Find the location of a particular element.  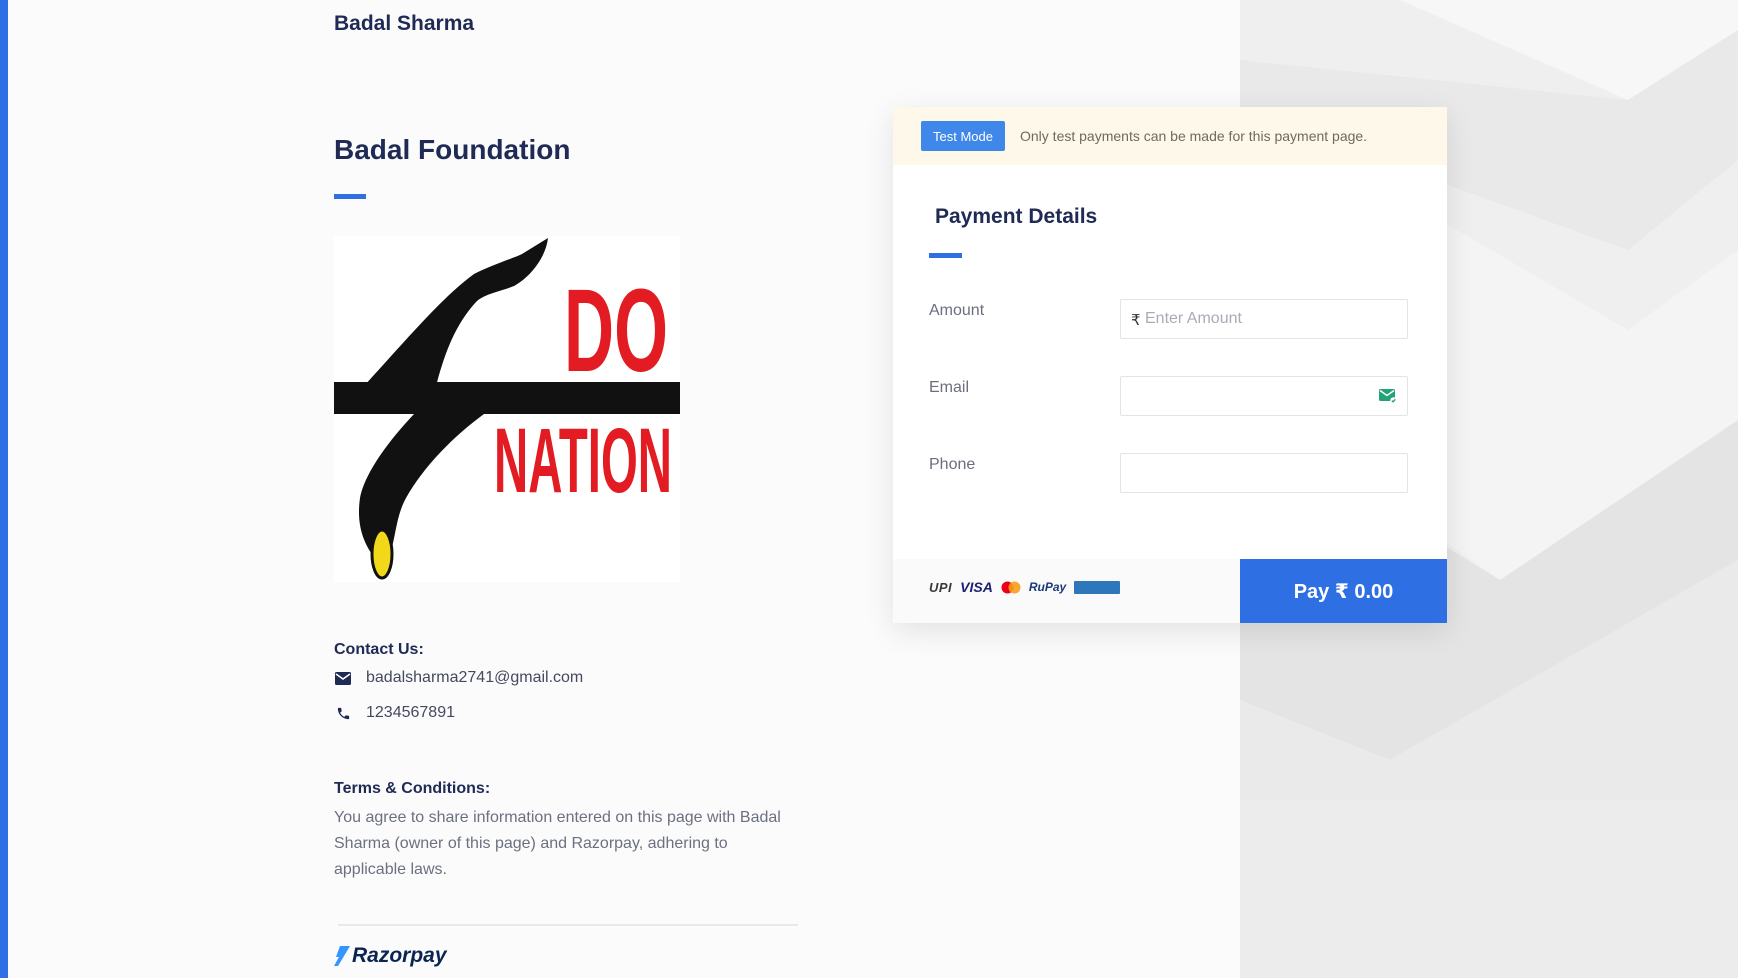

razorpay-logo: Razorpay is located at coordinates (390, 956).